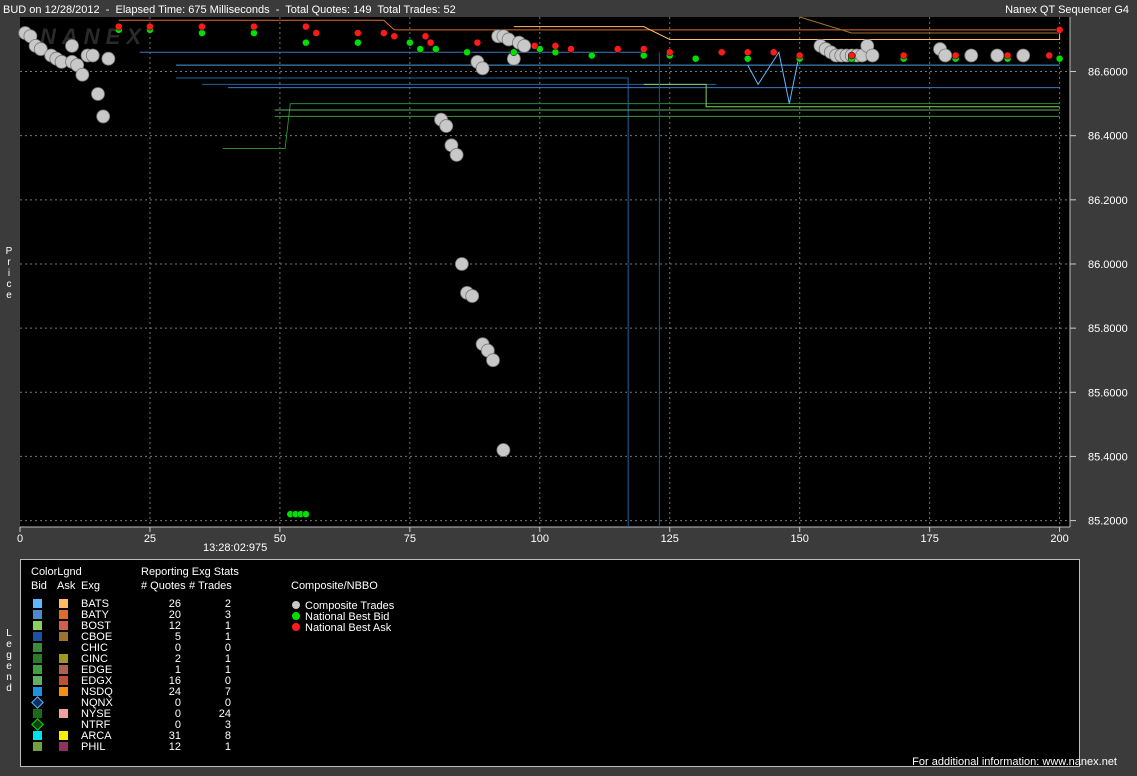  Describe the element at coordinates (296, 605) in the screenshot. I see `composite-legend-dot` at that location.